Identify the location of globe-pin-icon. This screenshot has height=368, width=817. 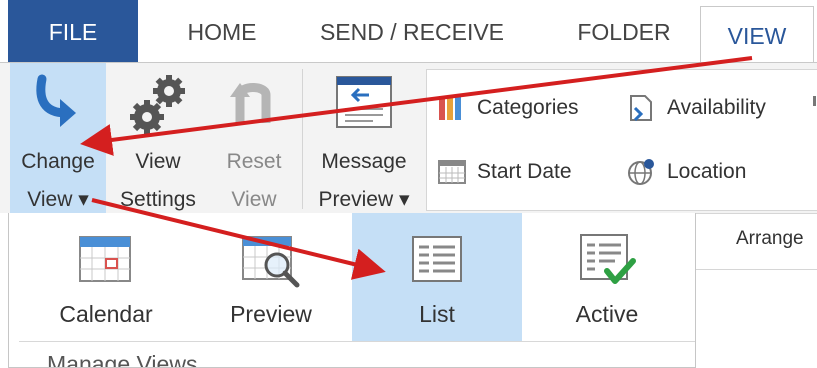
(641, 172).